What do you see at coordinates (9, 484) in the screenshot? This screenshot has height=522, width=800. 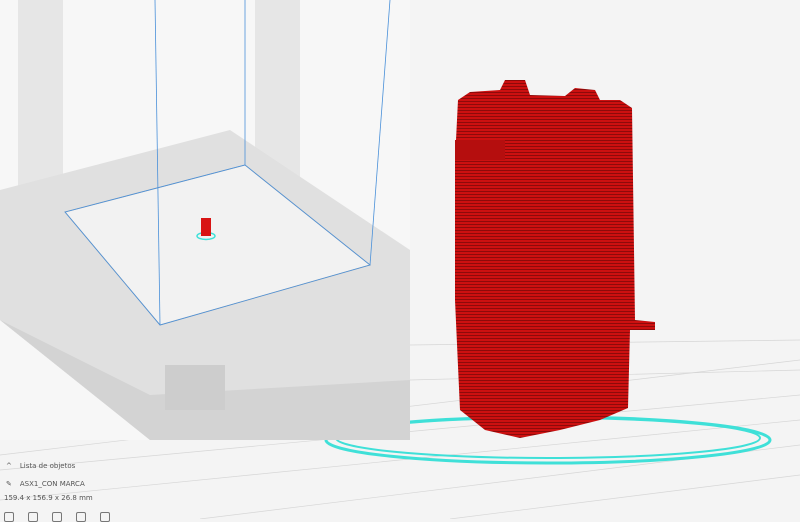 I see `pencil-icon: ✎` at bounding box center [9, 484].